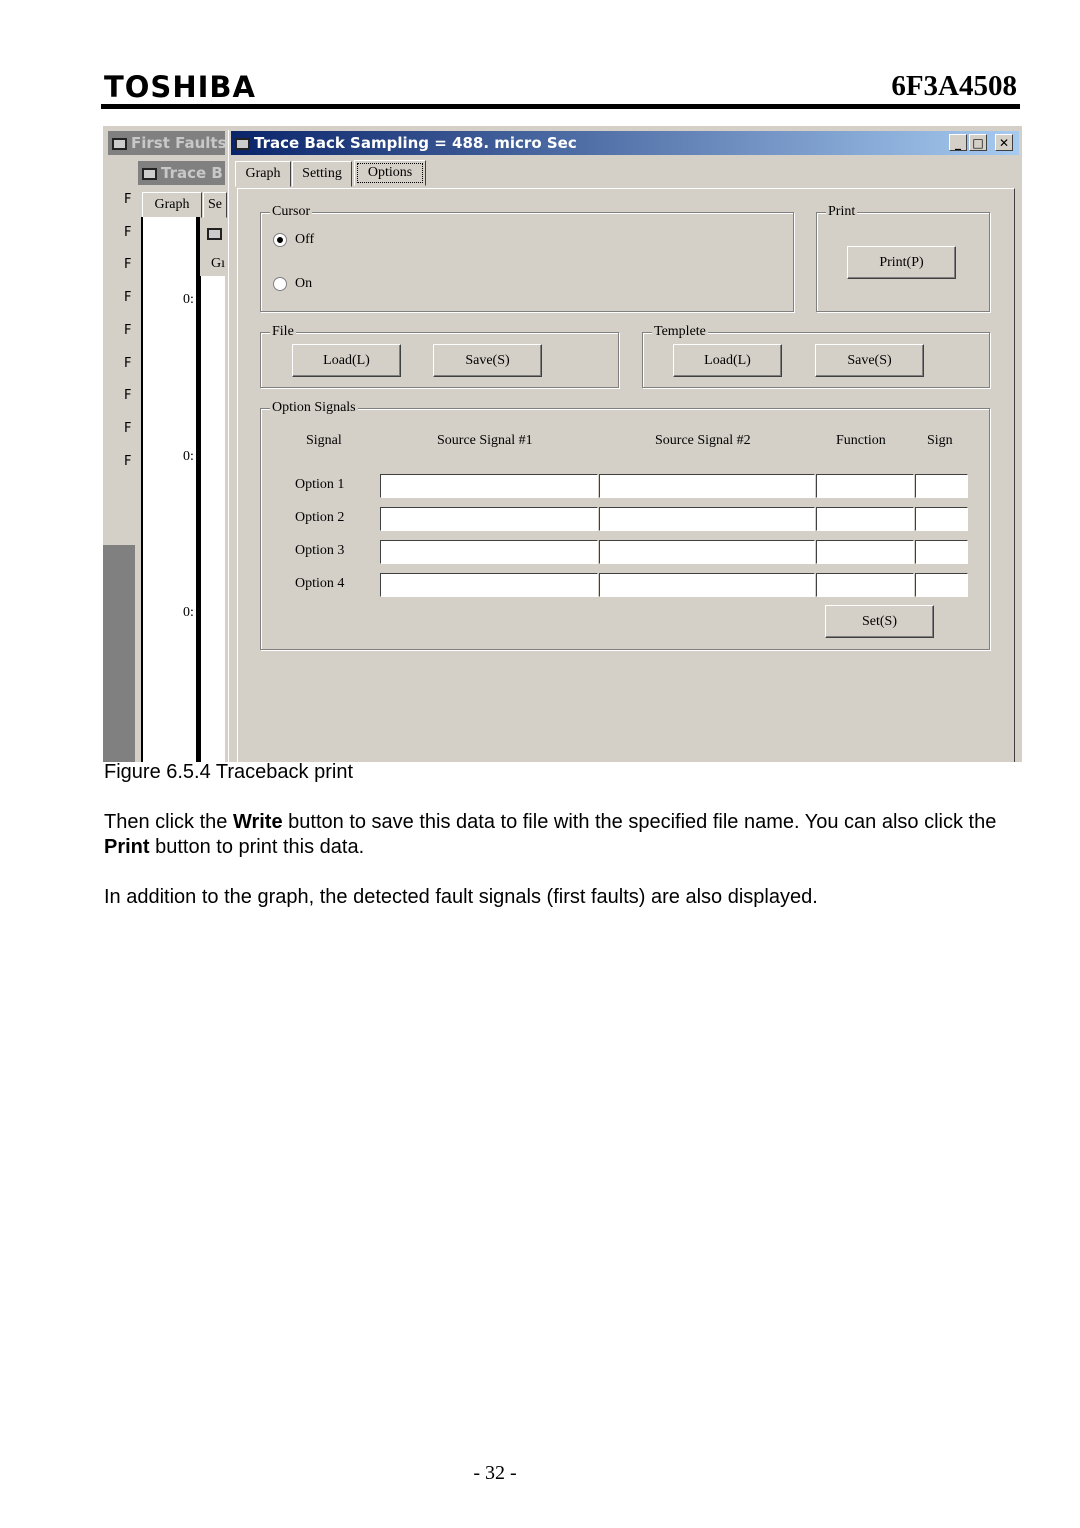 The height and width of the screenshot is (1528, 1080). What do you see at coordinates (415, 143) in the screenshot?
I see `window-title: Trace Back Sampling = 488. micro Sec` at bounding box center [415, 143].